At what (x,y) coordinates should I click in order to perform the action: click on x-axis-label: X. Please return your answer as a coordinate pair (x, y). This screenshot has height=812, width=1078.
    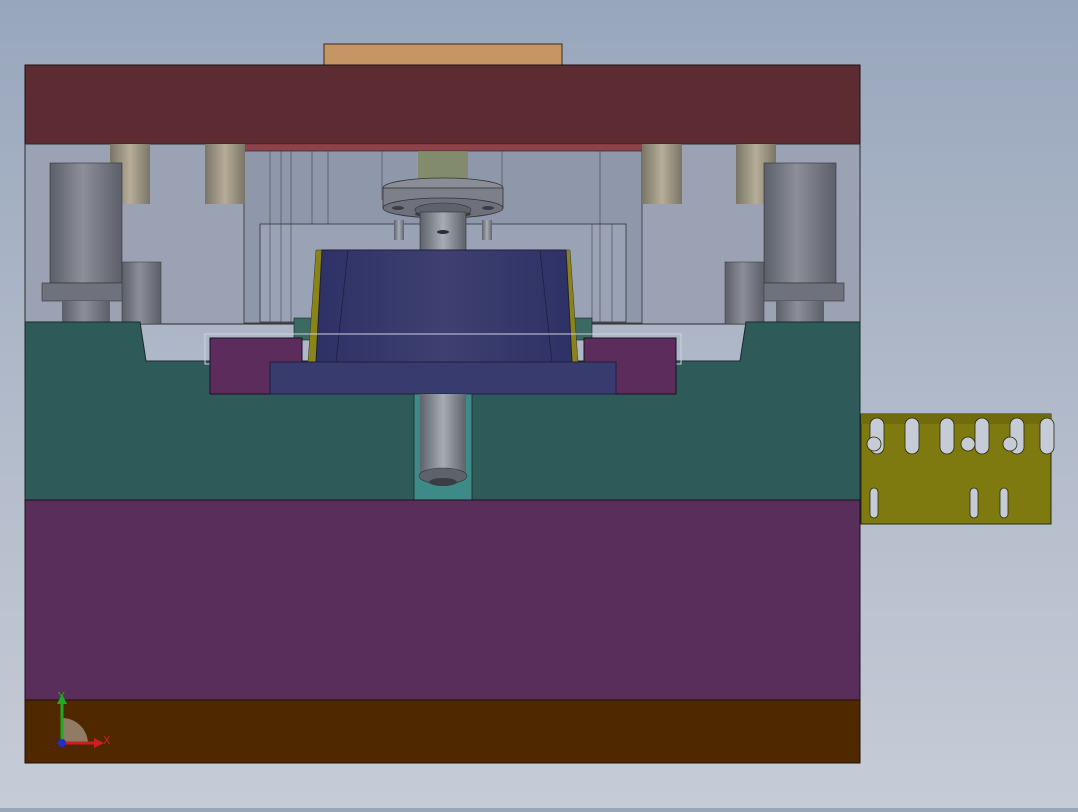
    Looking at the image, I should click on (107, 740).